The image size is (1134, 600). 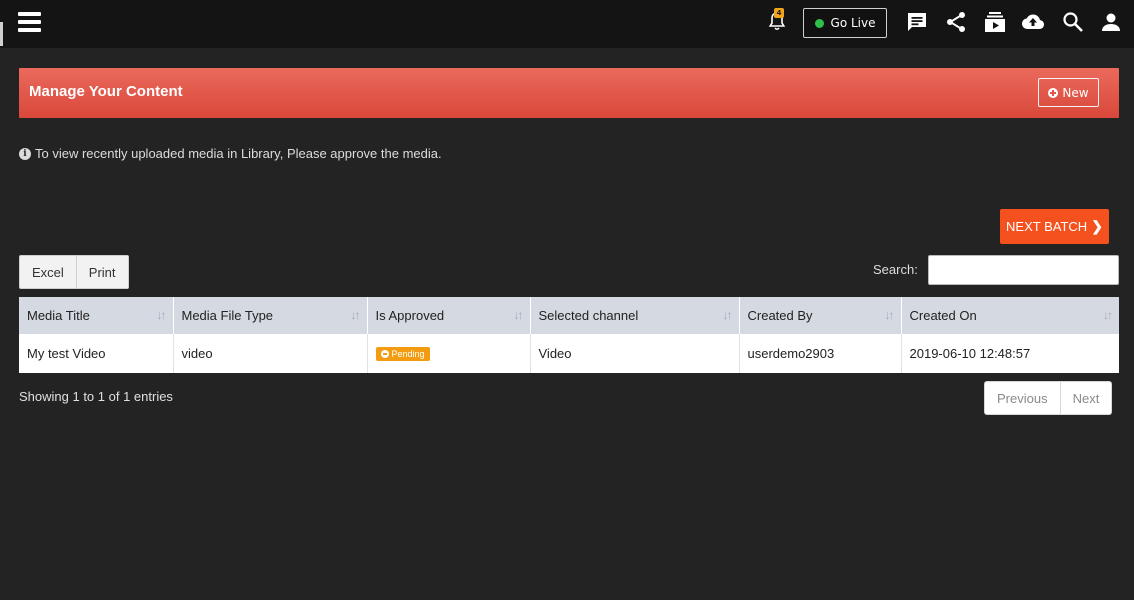 What do you see at coordinates (853, 23) in the screenshot?
I see `go-live-label: Go Live` at bounding box center [853, 23].